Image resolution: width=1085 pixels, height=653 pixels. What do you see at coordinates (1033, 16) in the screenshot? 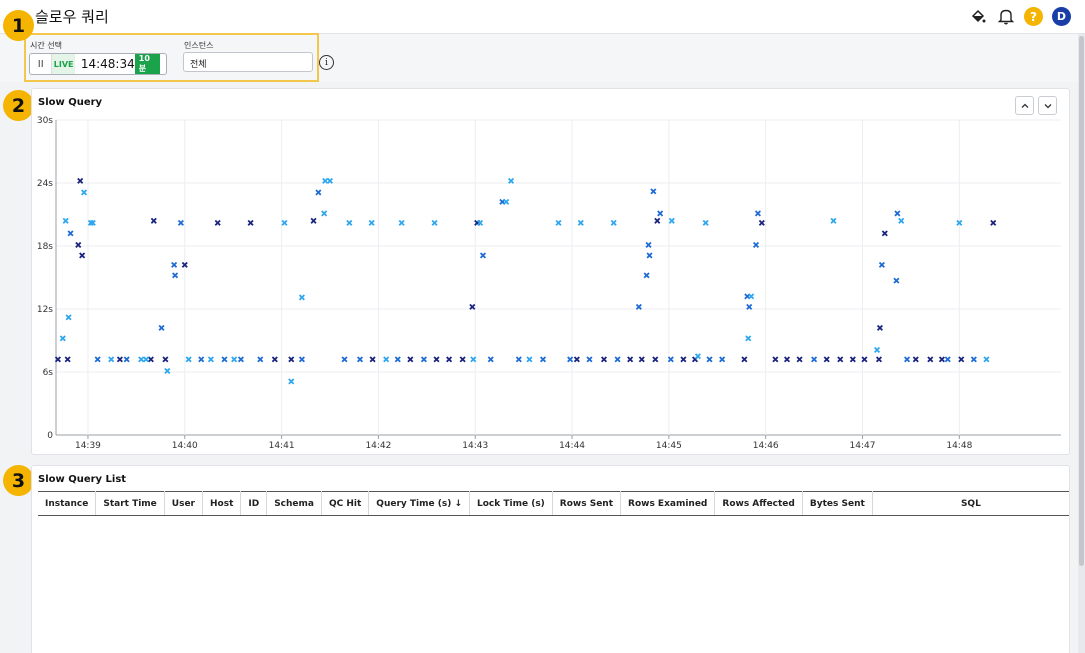
I see `help-icon: ?` at bounding box center [1033, 16].